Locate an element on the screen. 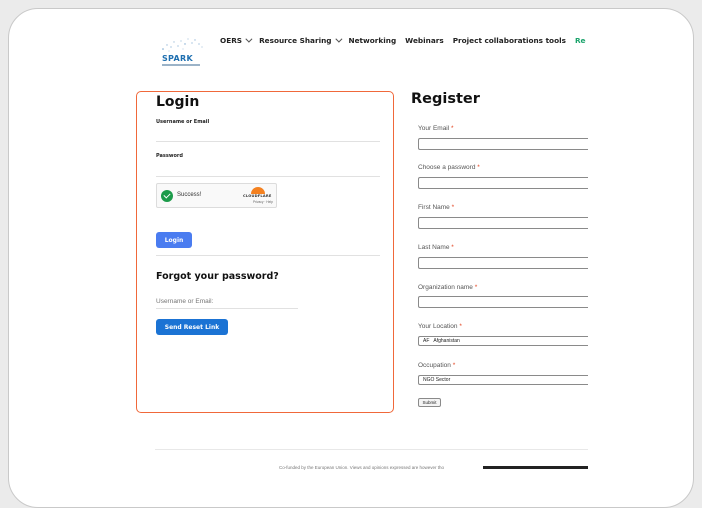 The height and width of the screenshot is (508, 702). first-name-label: First Name * is located at coordinates (436, 207).